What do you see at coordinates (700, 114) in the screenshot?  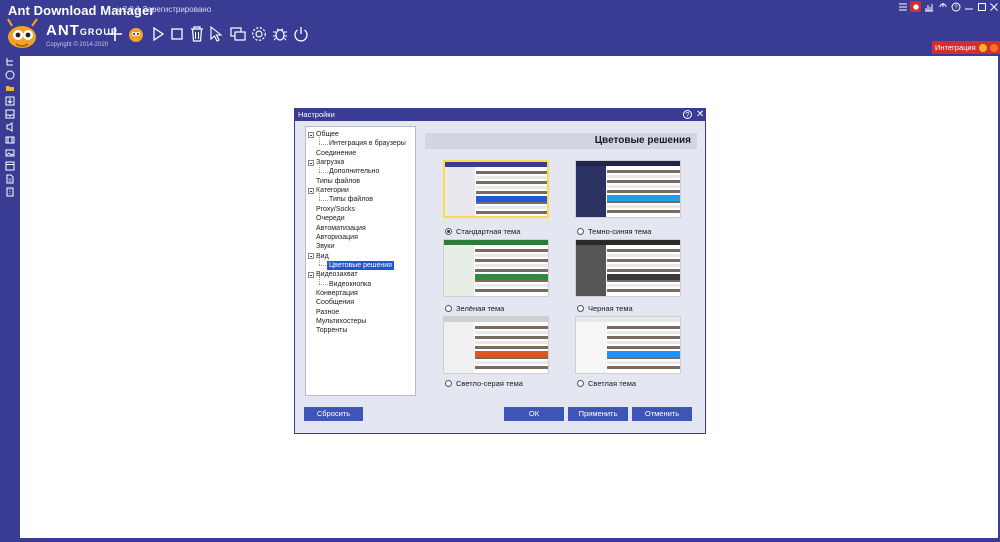 I see `dialog-close-icon: ✕` at bounding box center [700, 114].